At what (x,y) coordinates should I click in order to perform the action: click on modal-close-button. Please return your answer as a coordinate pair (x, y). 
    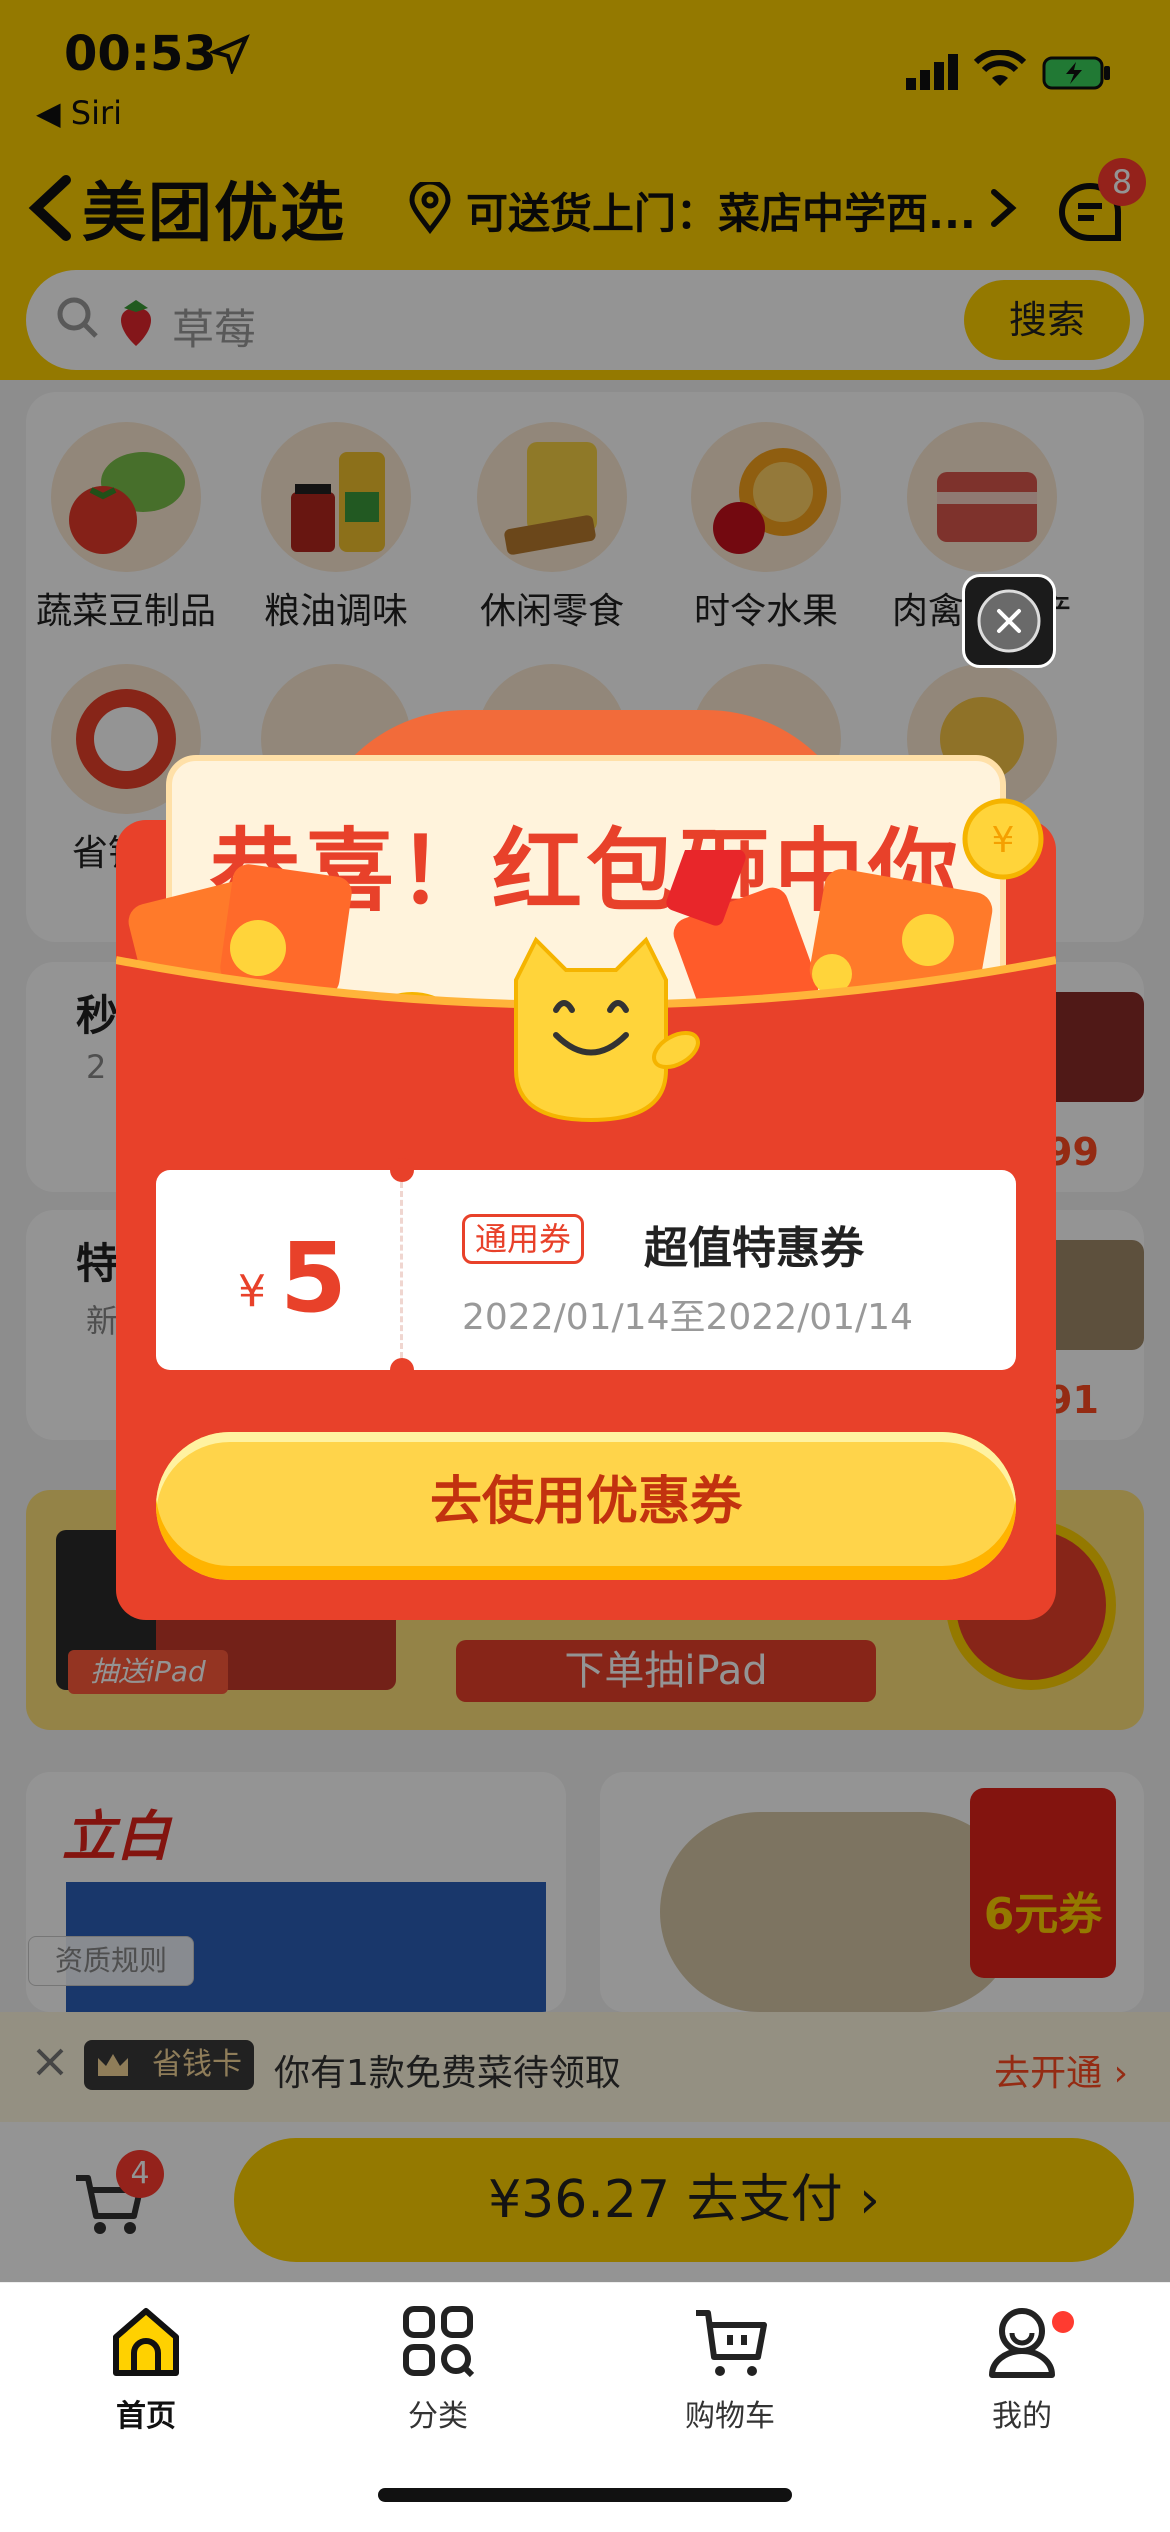
    Looking at the image, I should click on (1009, 621).